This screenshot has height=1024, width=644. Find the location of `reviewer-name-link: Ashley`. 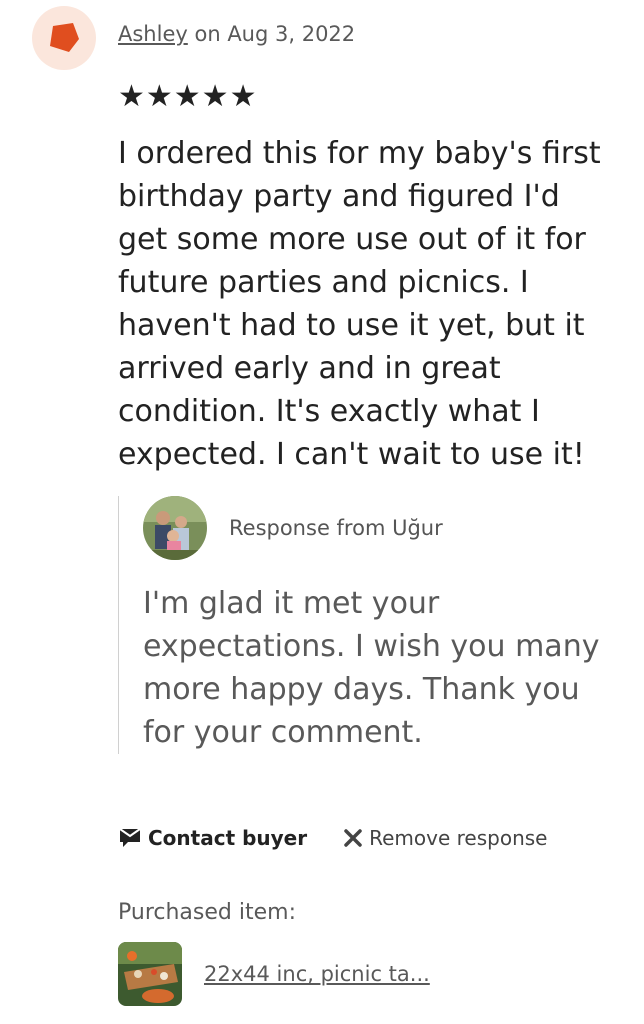

reviewer-name-link: Ashley is located at coordinates (153, 34).